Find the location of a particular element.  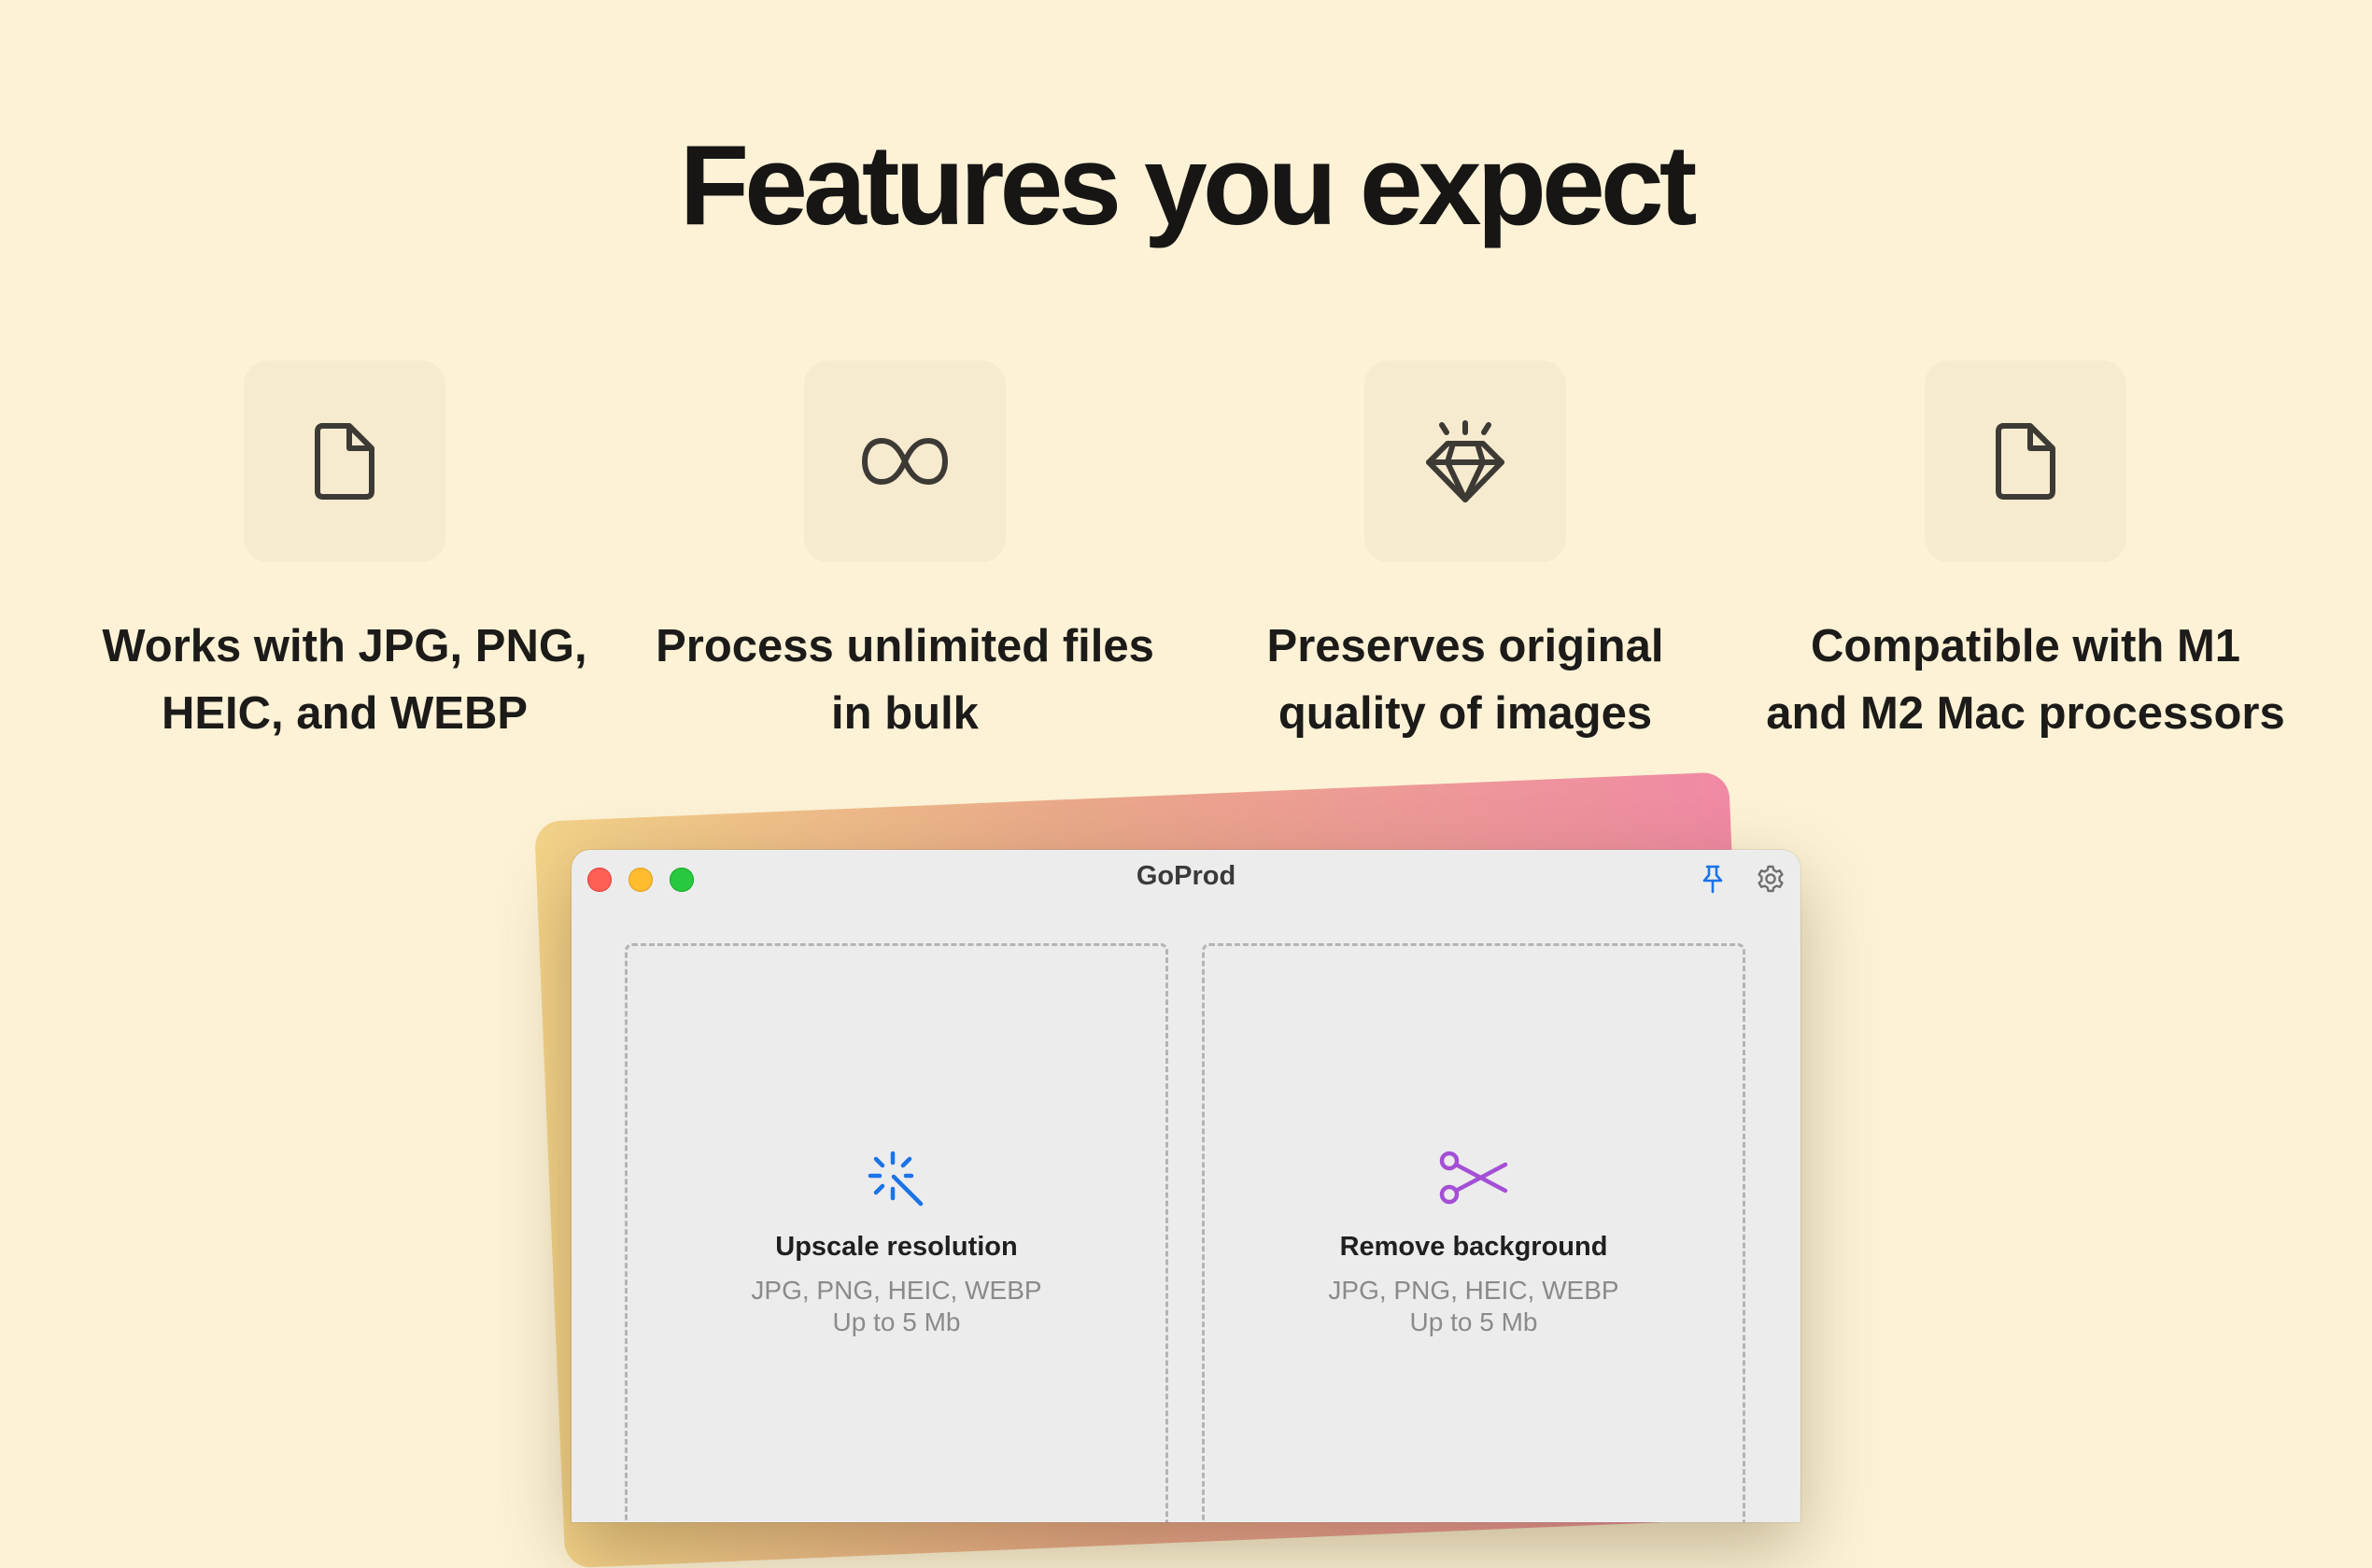

window-titlebar: GoProd is located at coordinates (1186, 879).